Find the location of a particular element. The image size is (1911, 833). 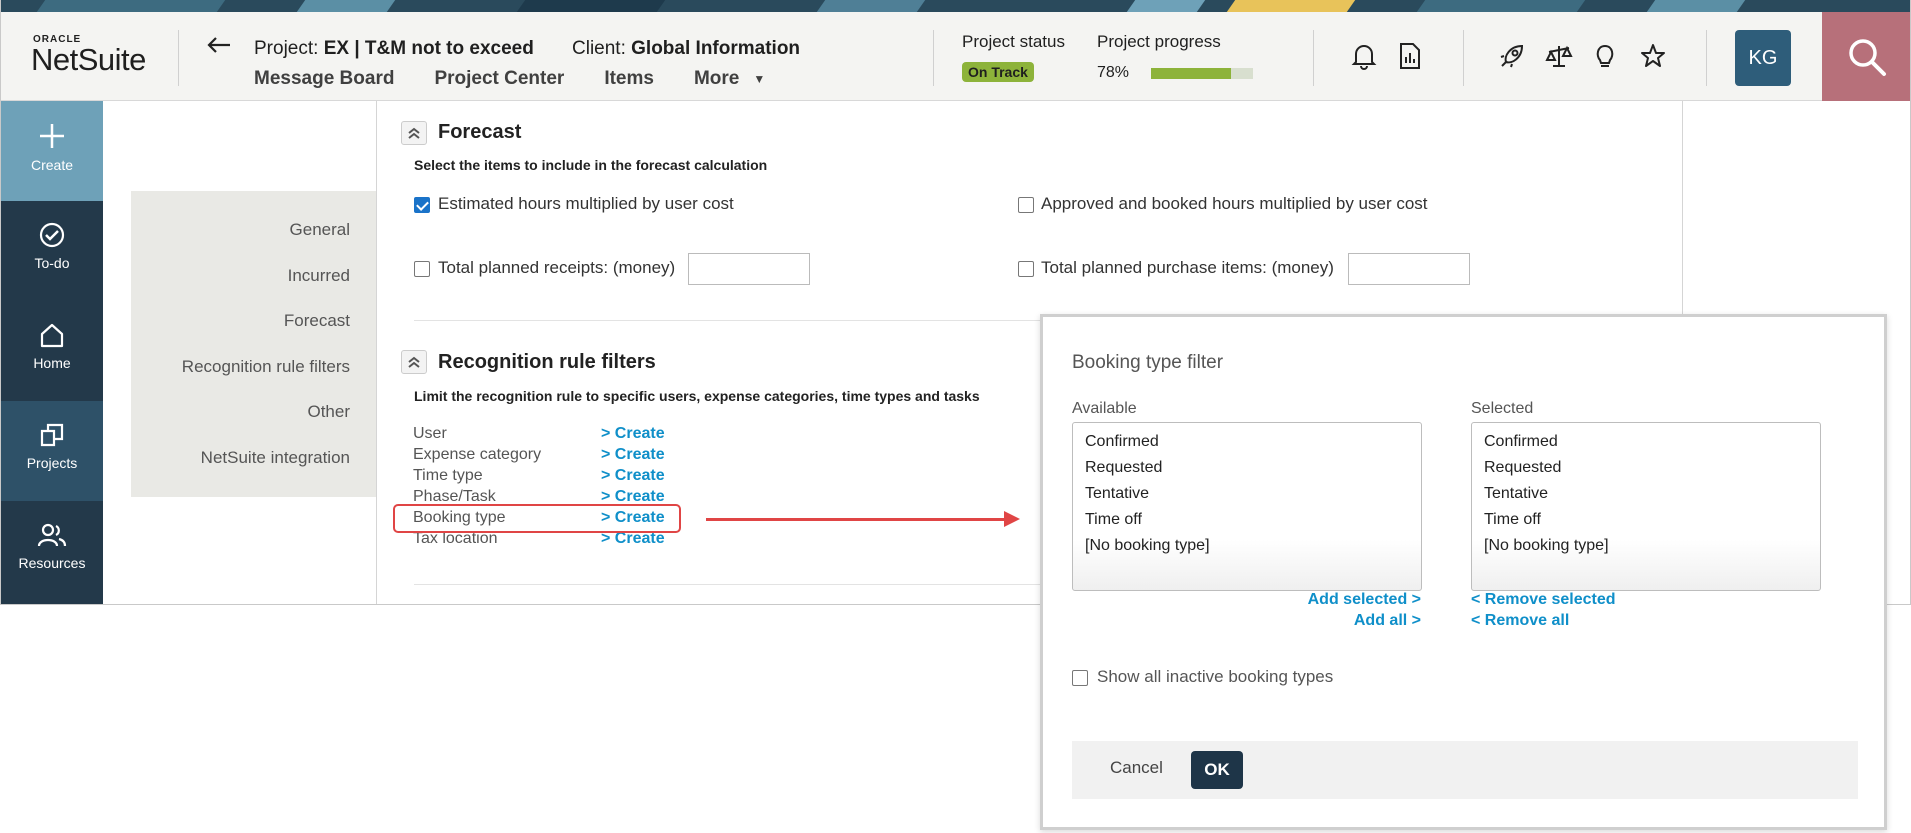

chevron-down-icon: ▼ is located at coordinates (759, 81).